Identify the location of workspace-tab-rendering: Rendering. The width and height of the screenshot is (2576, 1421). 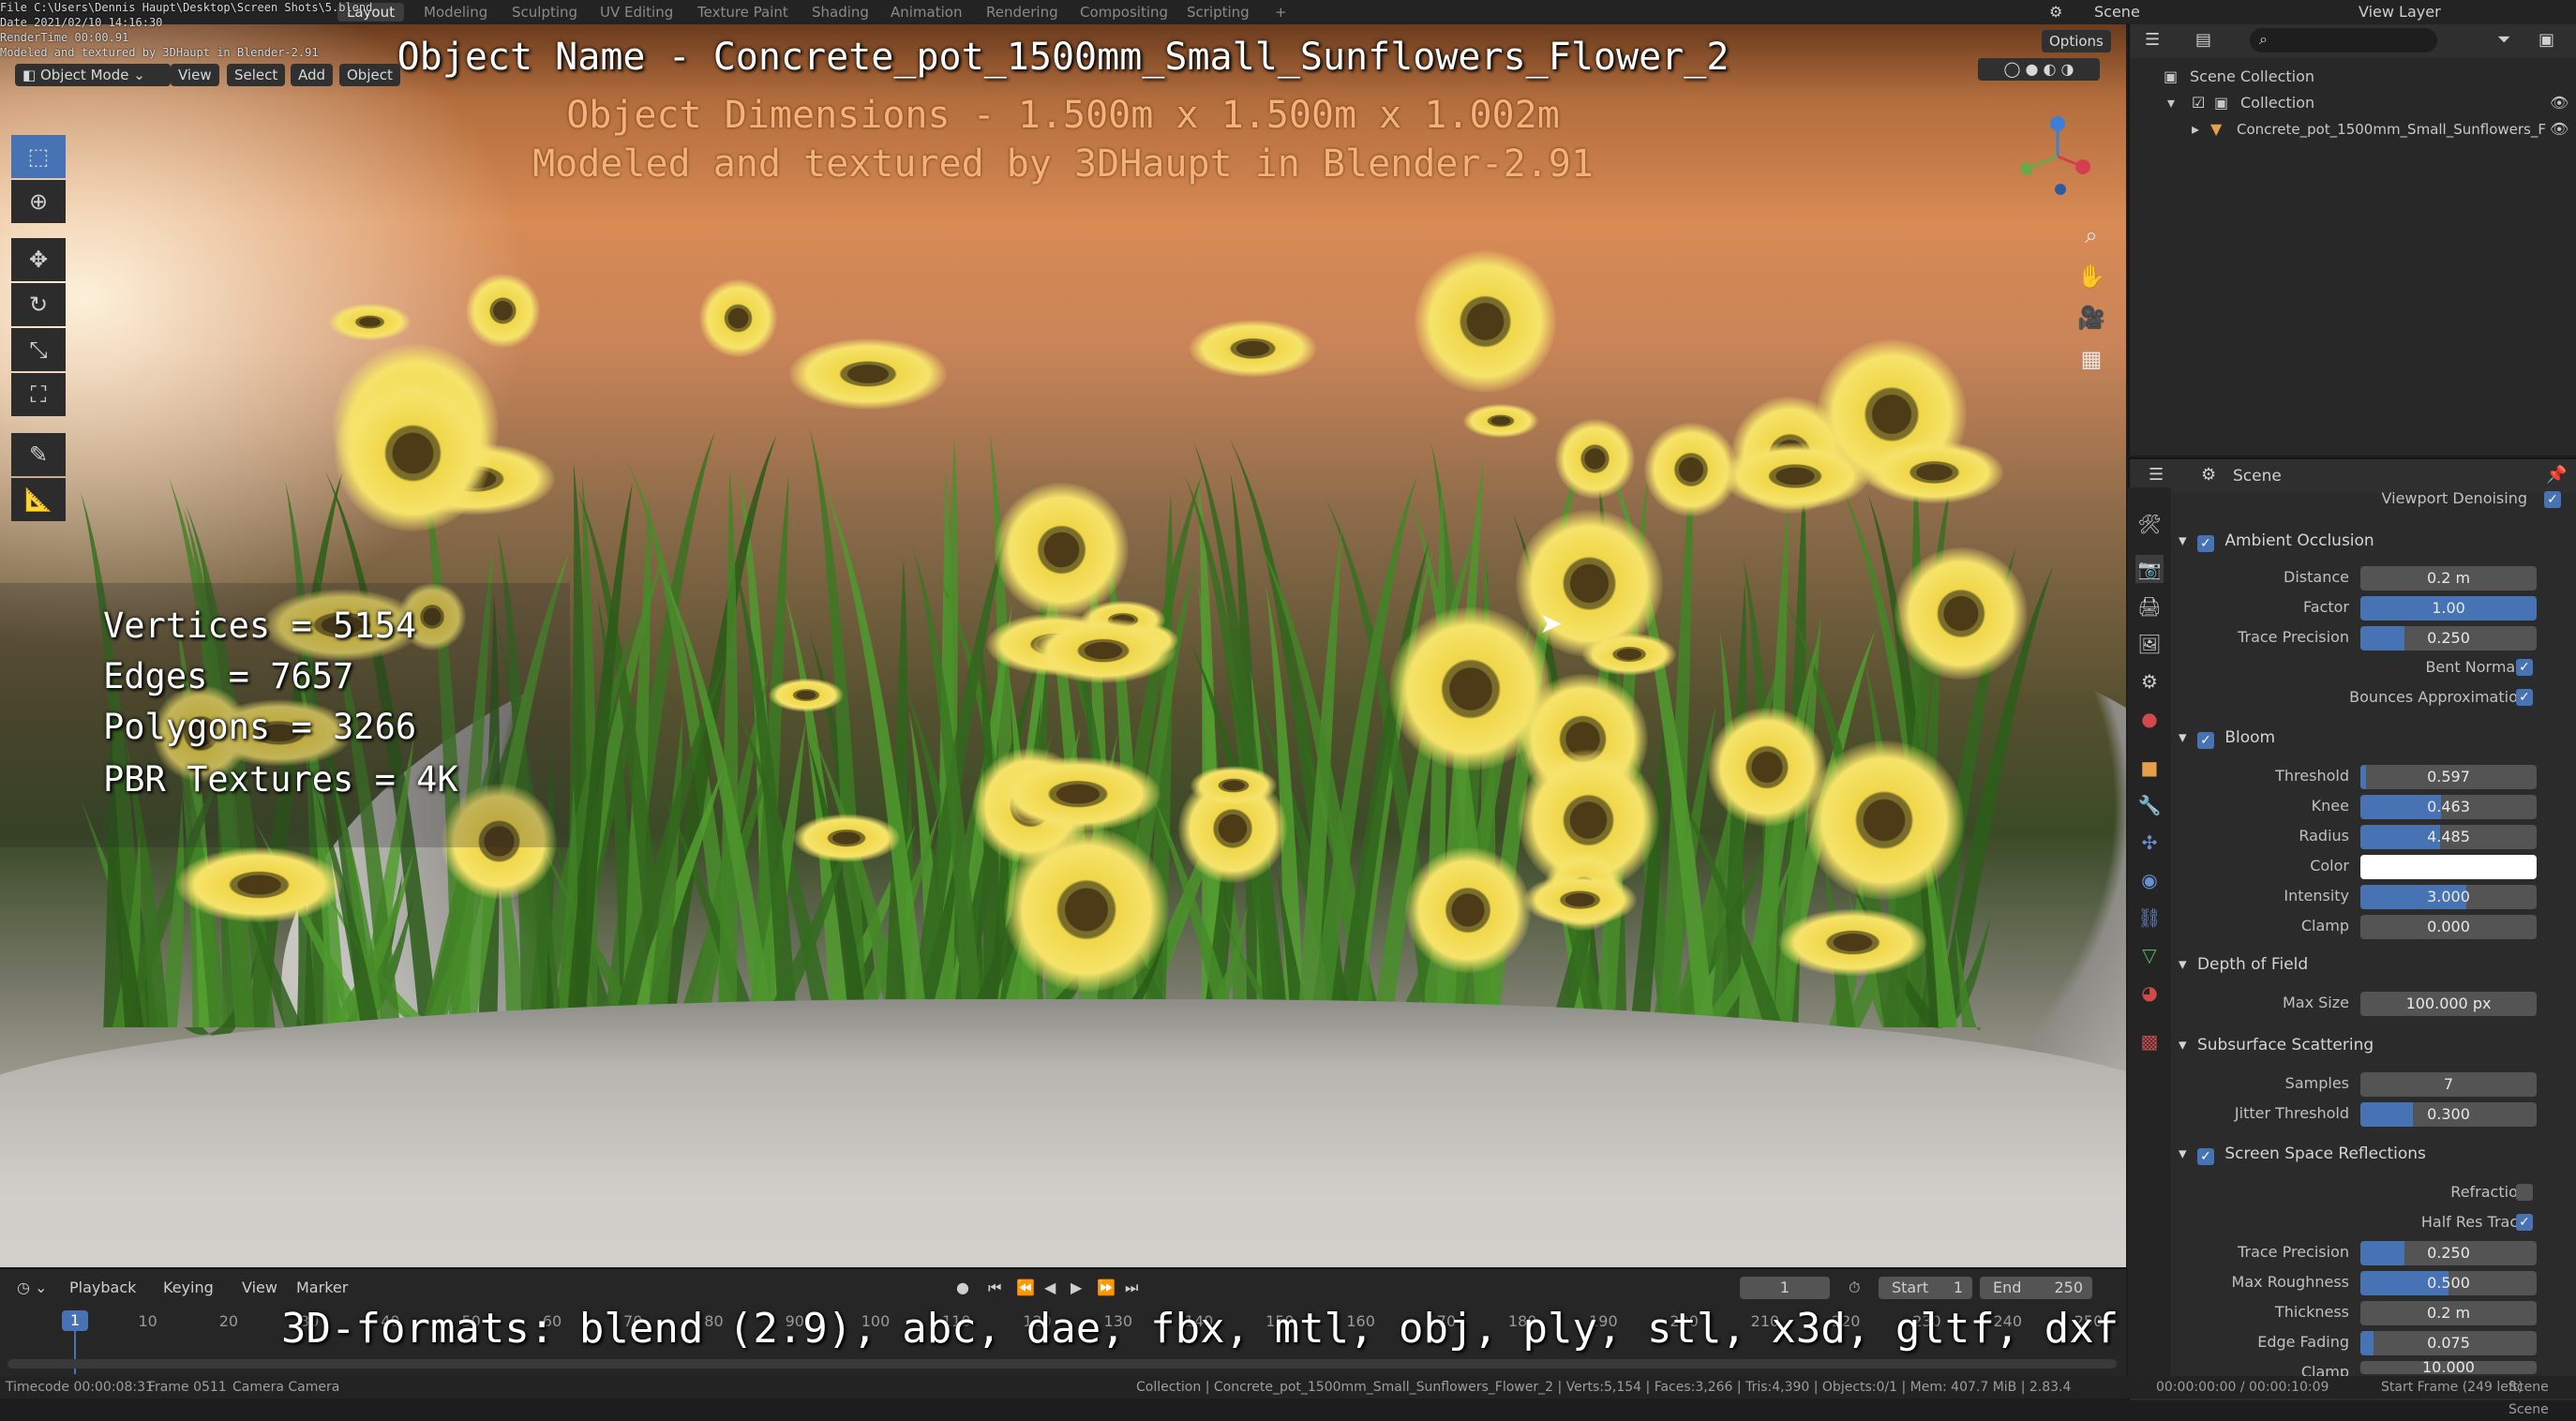
(1023, 12).